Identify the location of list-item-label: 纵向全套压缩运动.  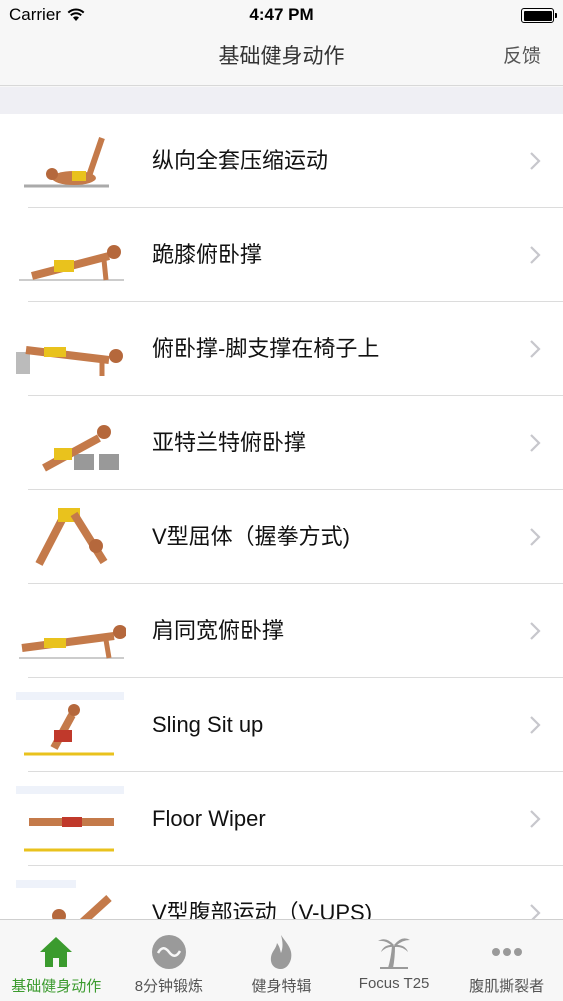
(240, 160).